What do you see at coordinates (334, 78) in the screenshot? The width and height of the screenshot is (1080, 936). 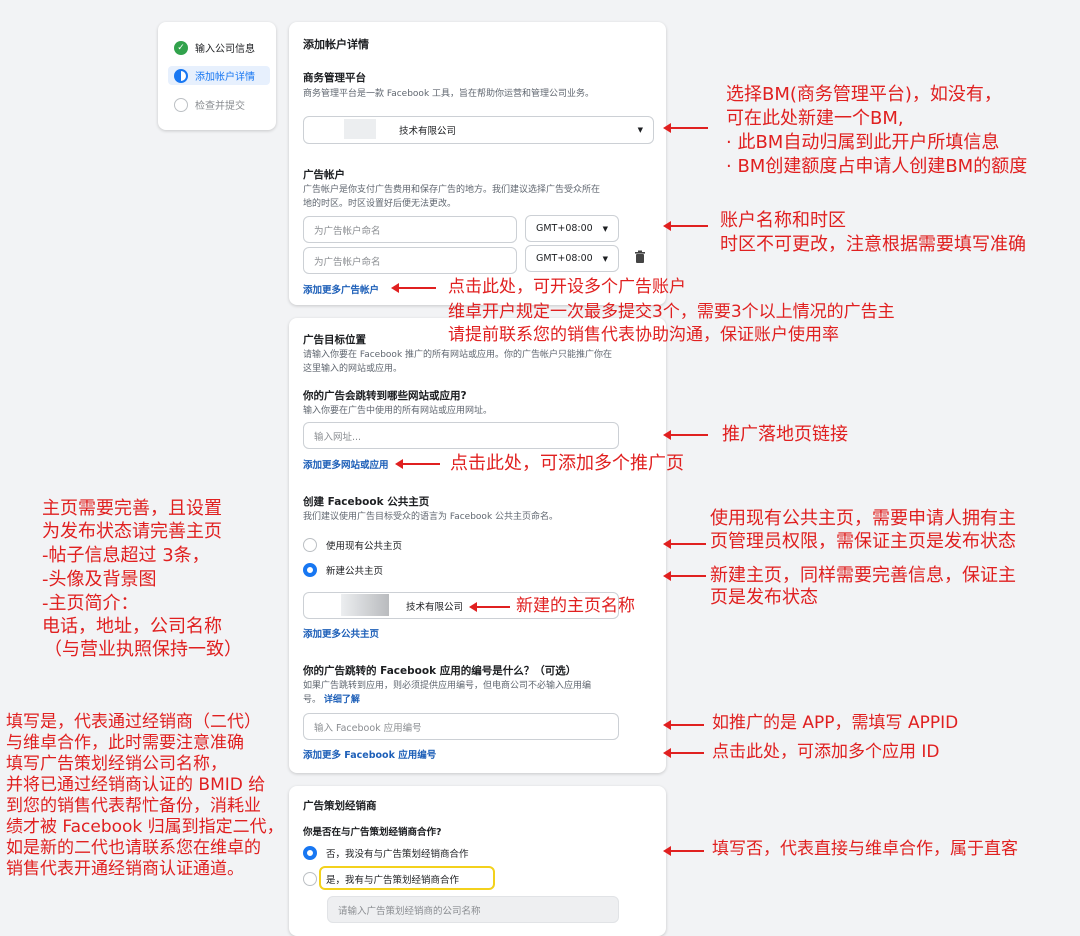 I see `bm-heading: 商务管理平台` at bounding box center [334, 78].